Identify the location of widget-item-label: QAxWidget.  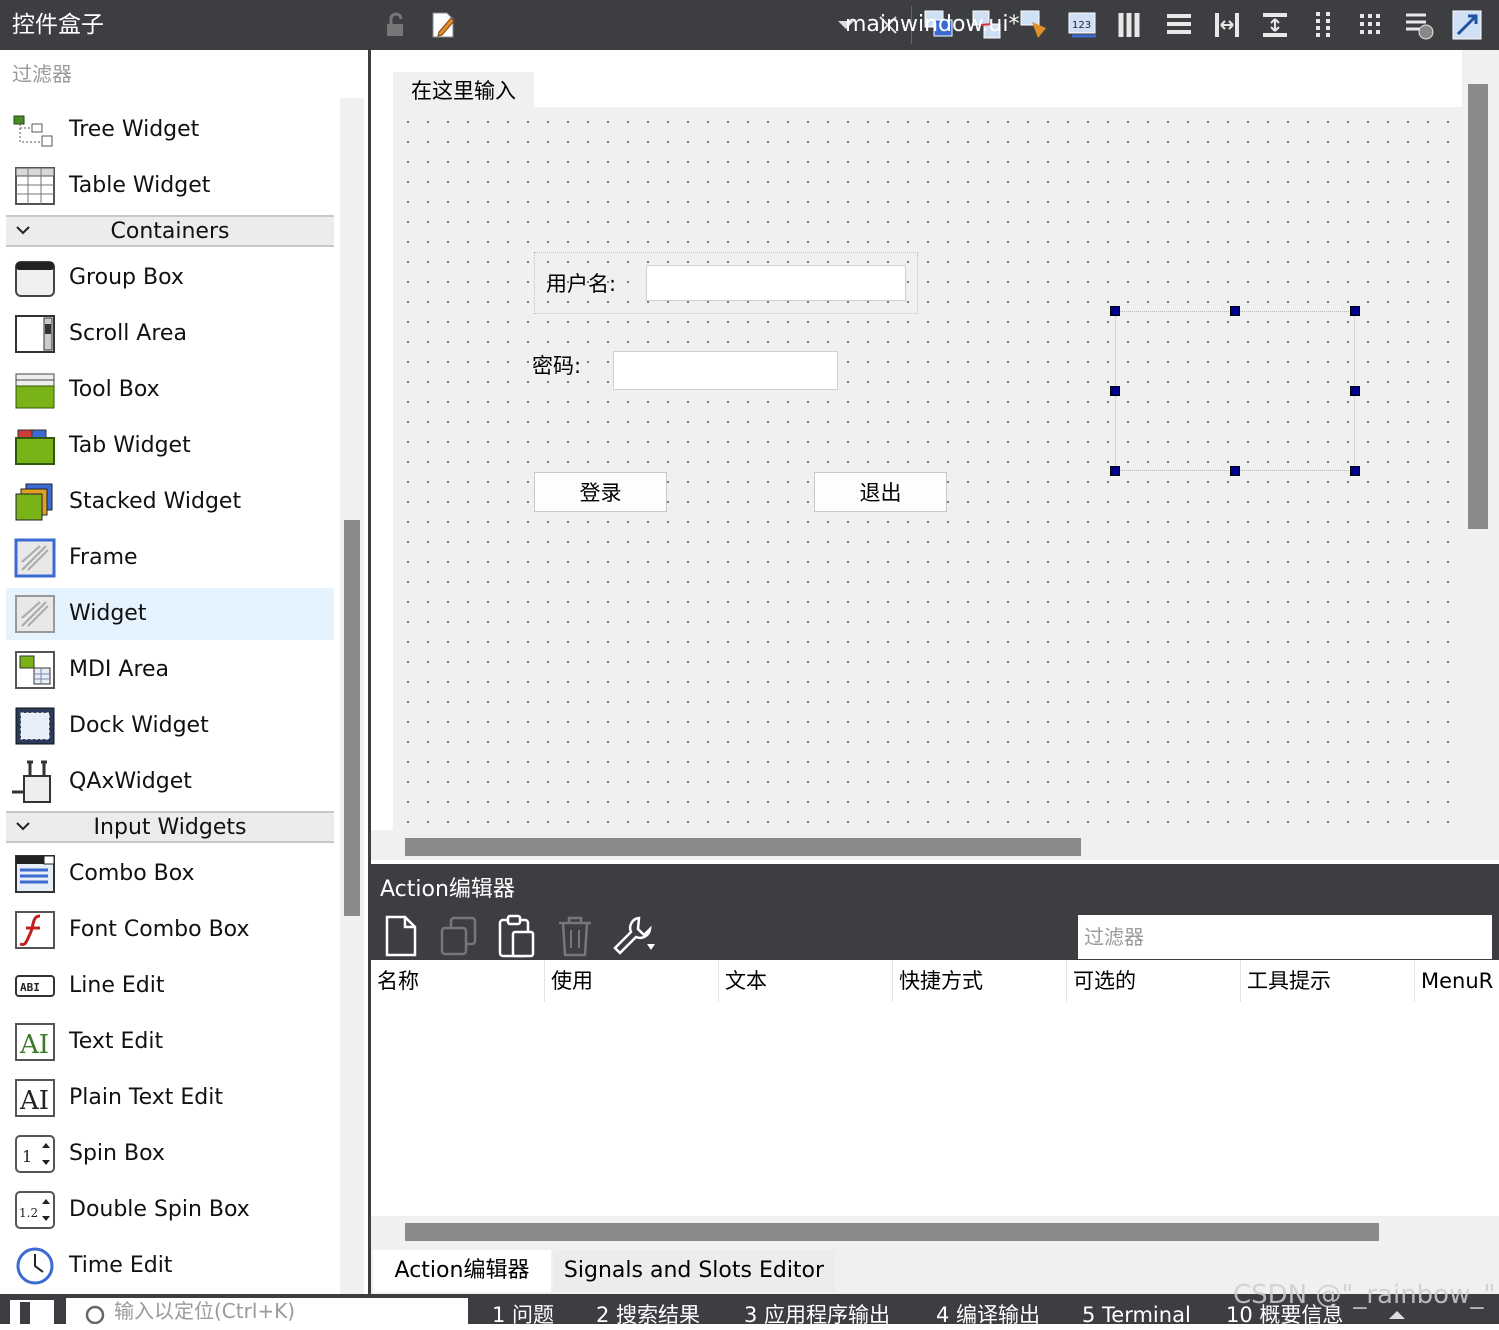
(130, 781).